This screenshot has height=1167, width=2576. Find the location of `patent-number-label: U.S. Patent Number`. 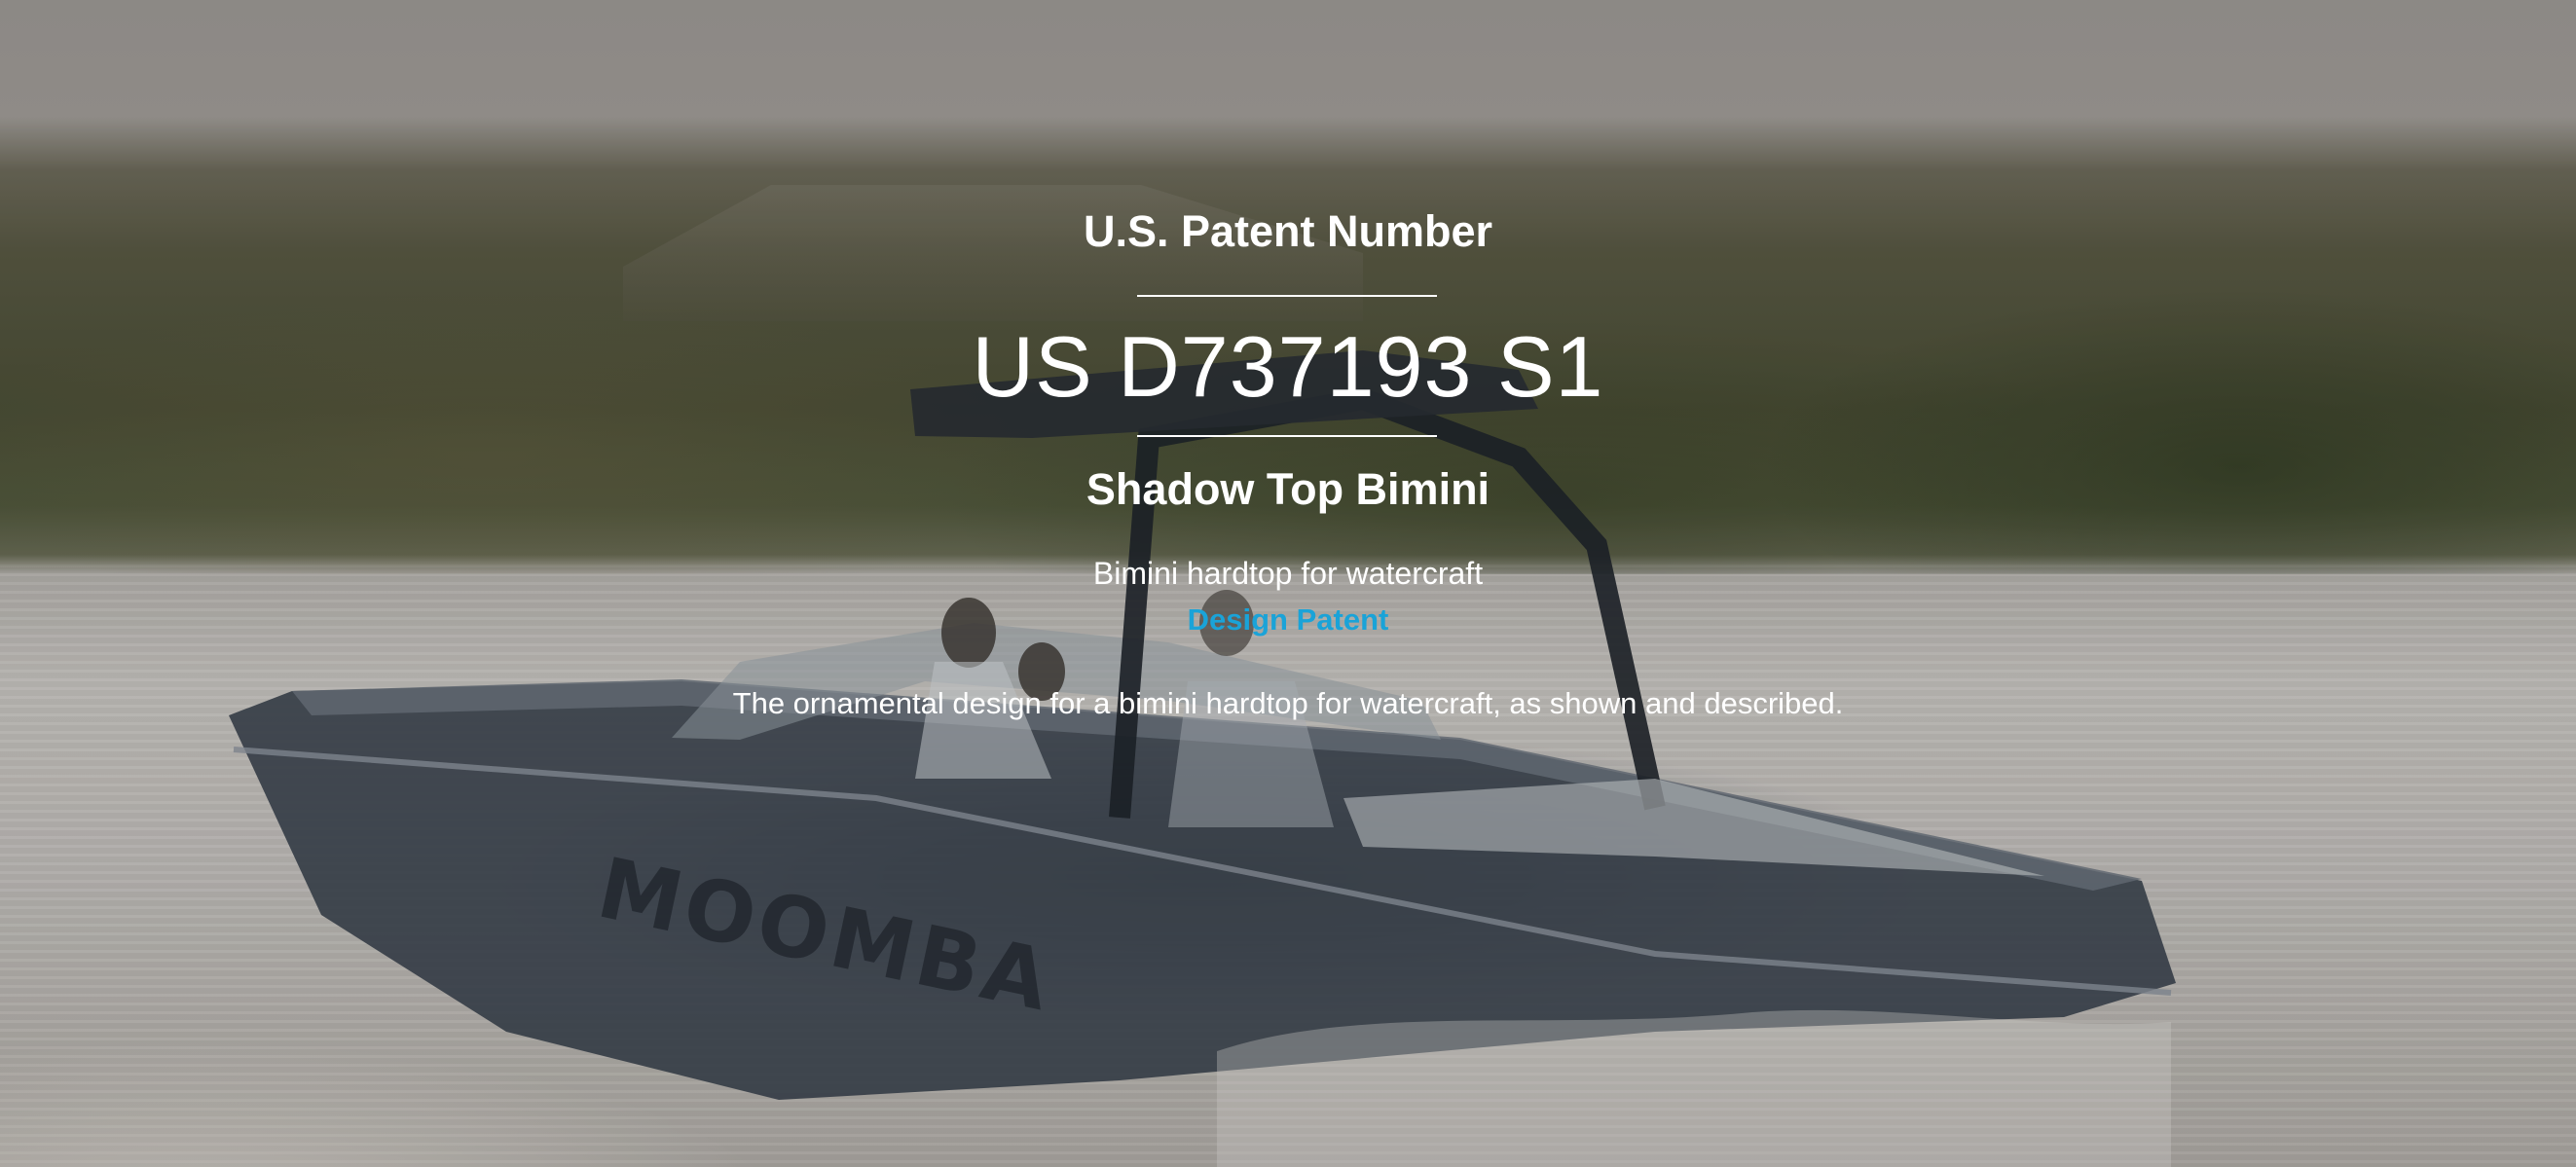

patent-number-label: U.S. Patent Number is located at coordinates (1288, 231).